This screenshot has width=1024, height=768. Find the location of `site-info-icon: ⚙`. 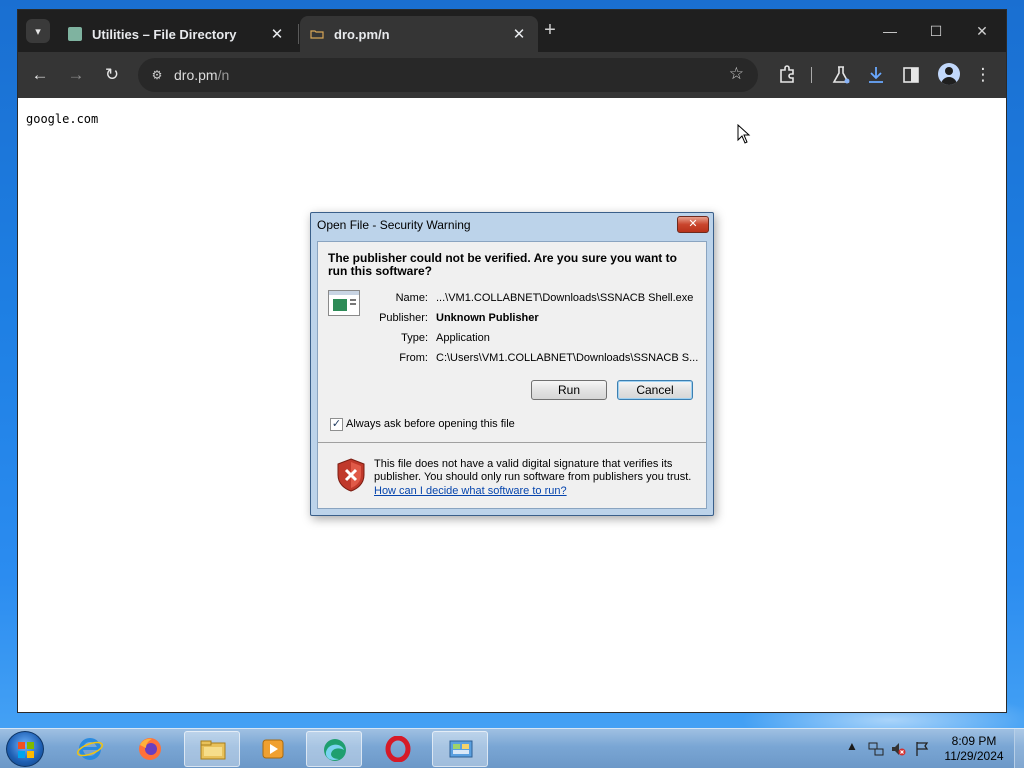

site-info-icon: ⚙ is located at coordinates (157, 75).